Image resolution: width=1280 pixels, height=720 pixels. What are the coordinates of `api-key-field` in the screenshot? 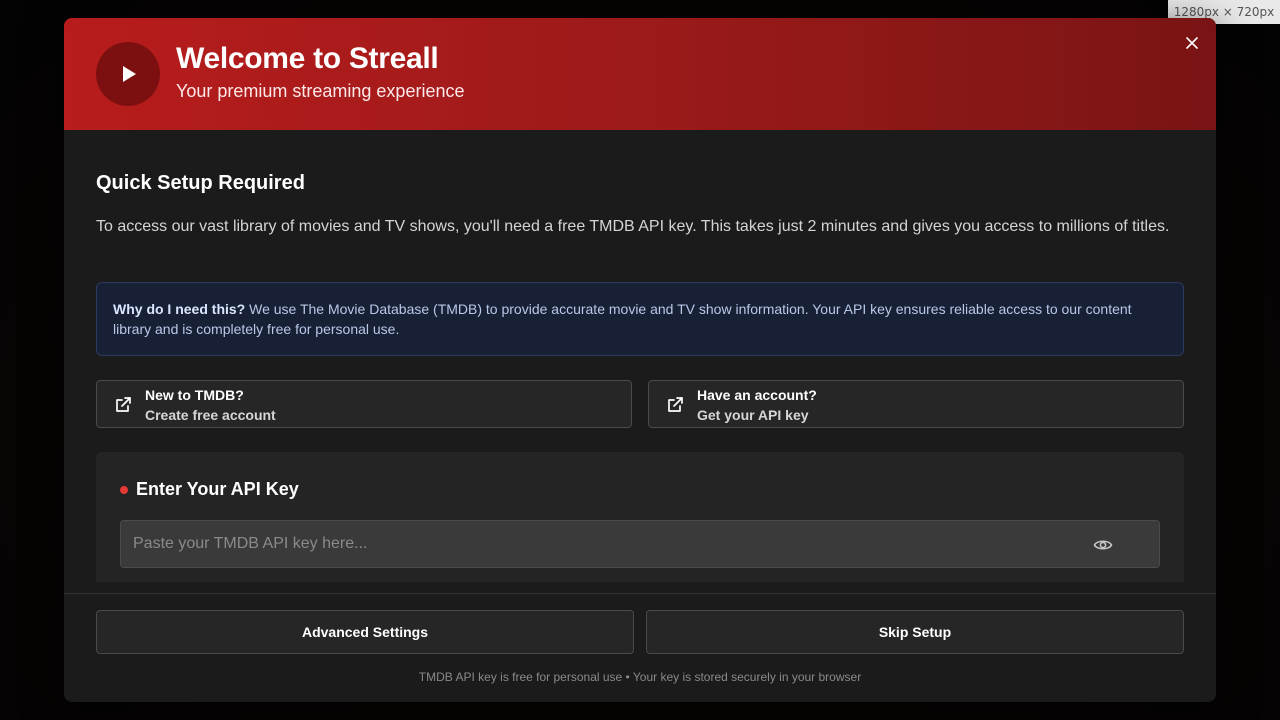 It's located at (640, 544).